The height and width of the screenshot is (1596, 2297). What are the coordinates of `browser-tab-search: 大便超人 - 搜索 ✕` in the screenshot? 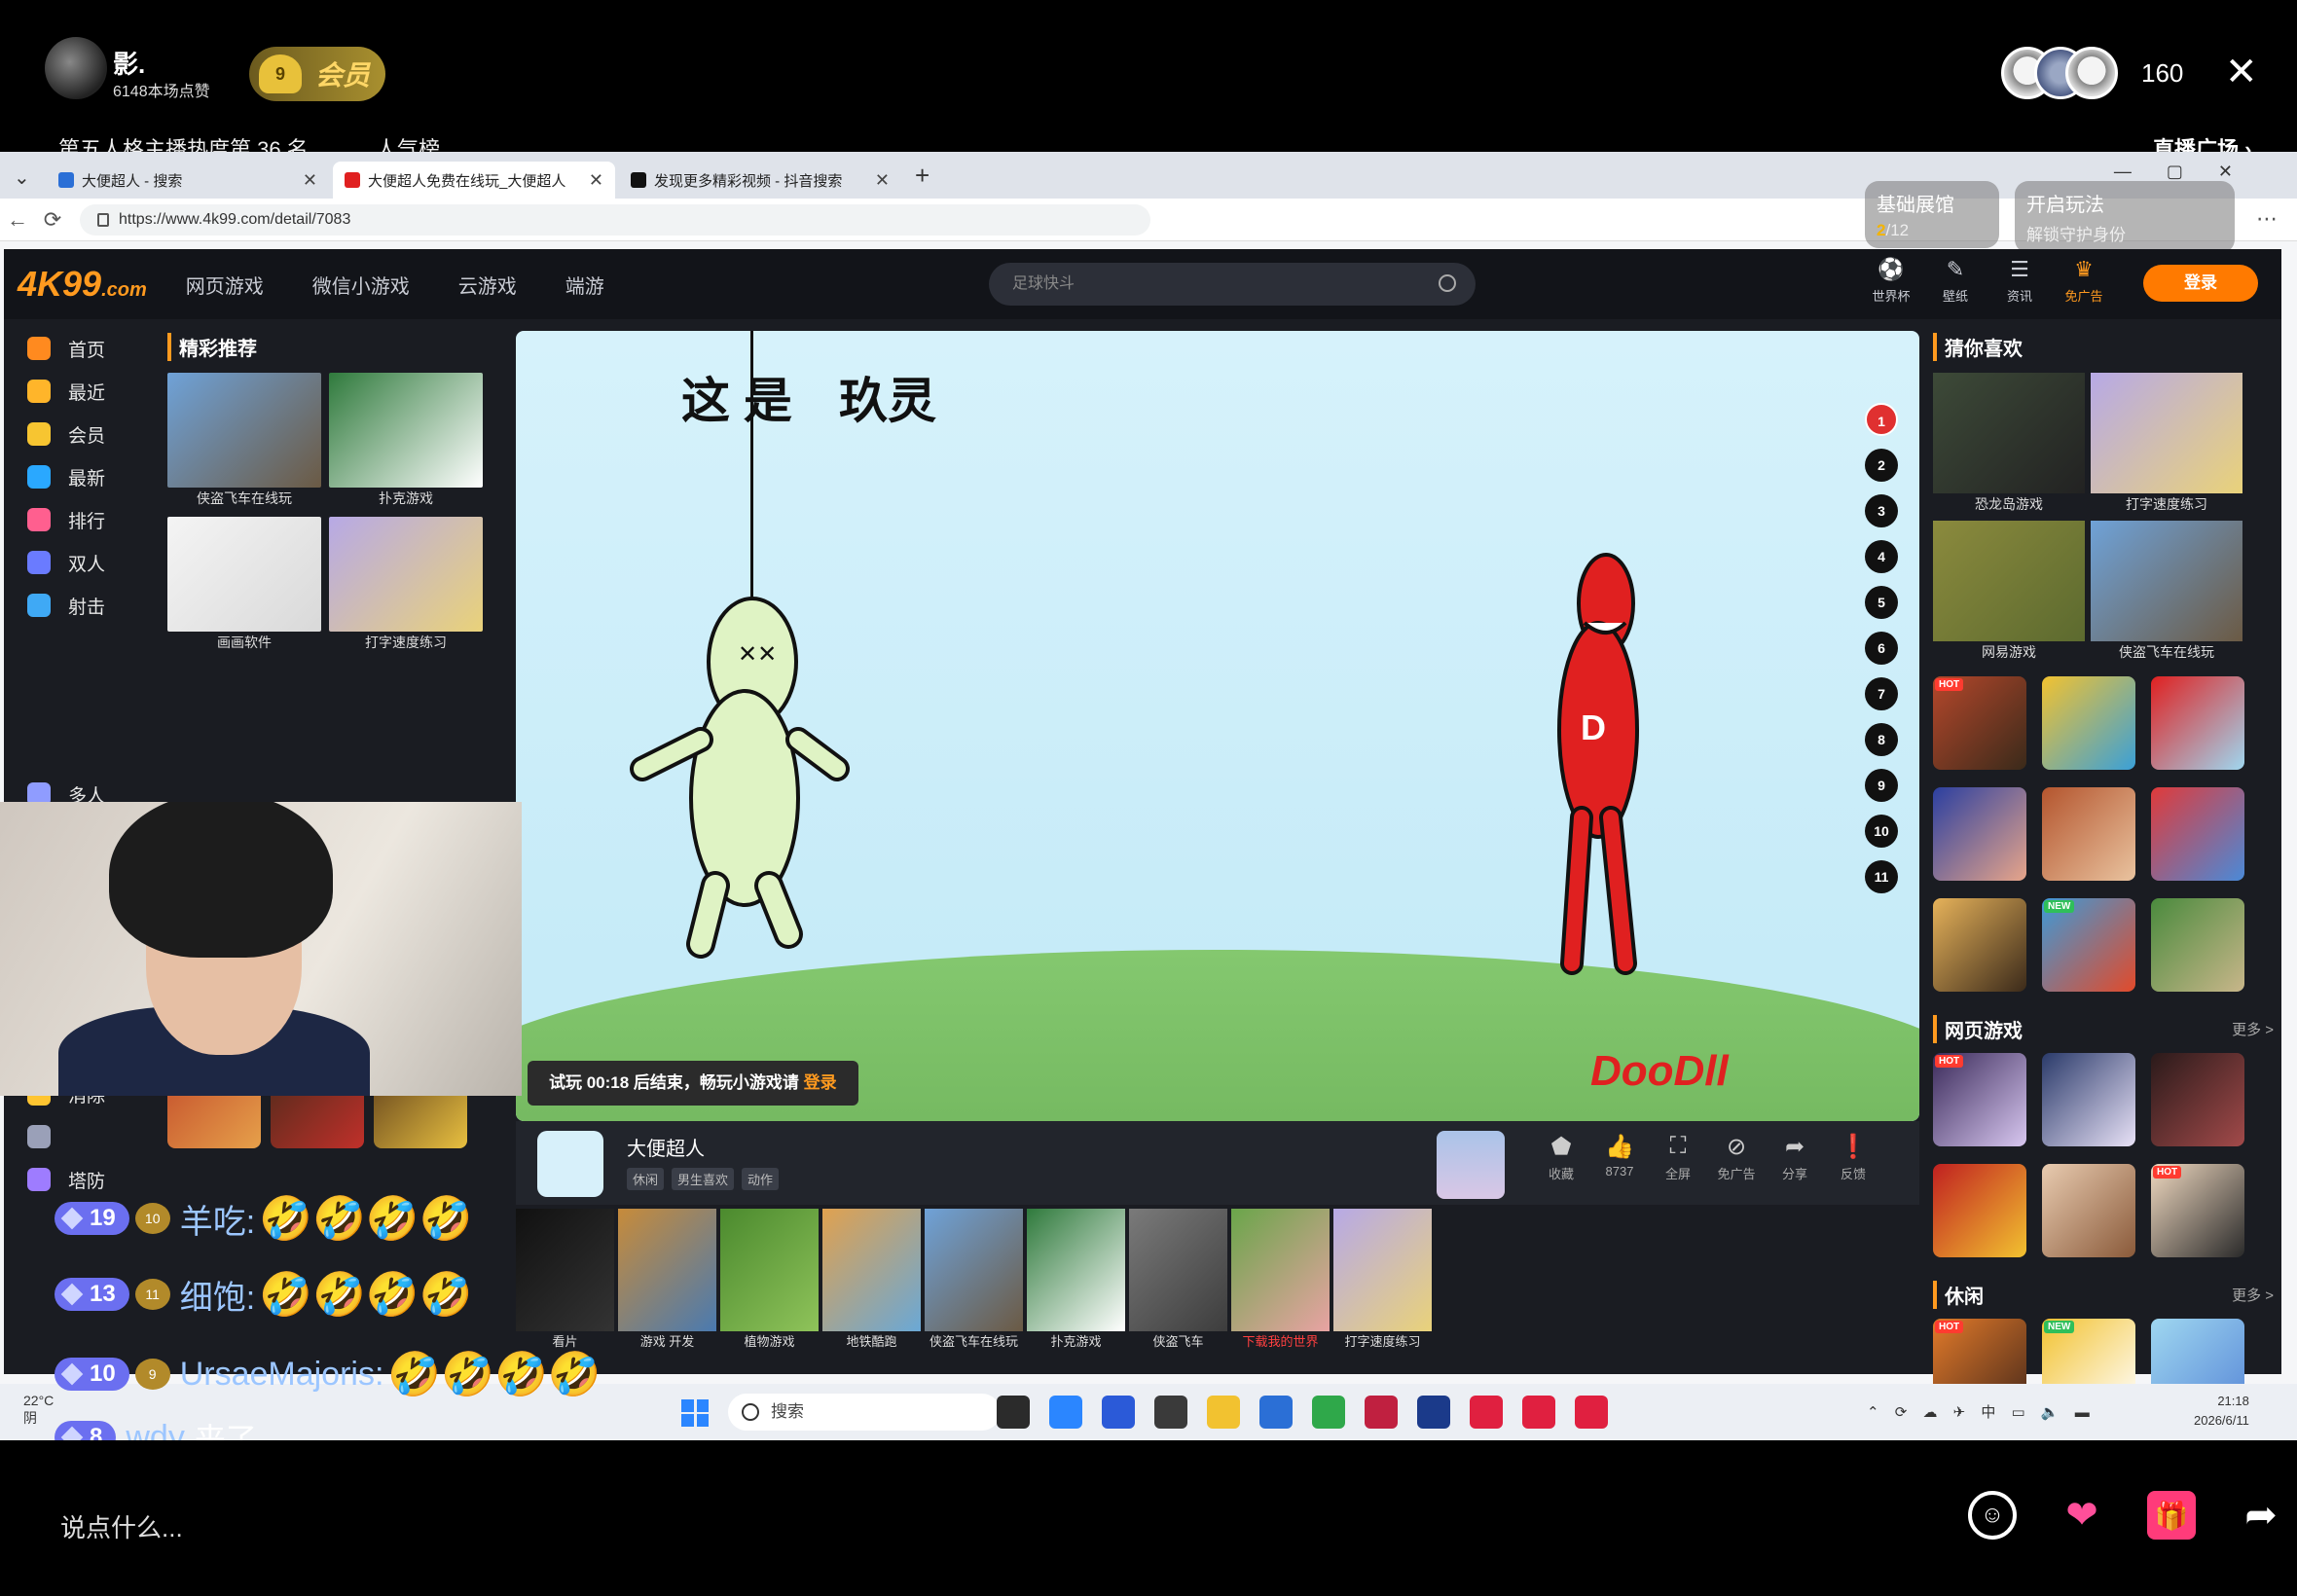 It's located at (188, 180).